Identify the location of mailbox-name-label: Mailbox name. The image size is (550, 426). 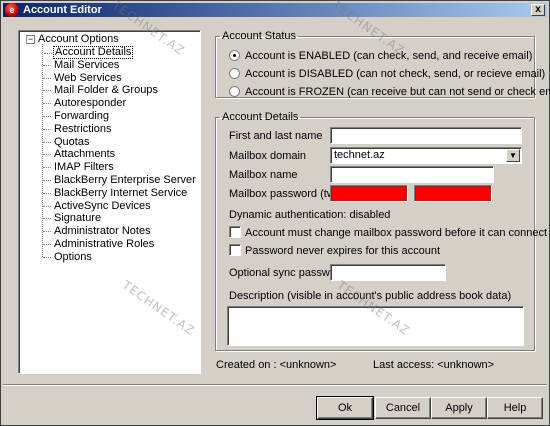
(263, 175).